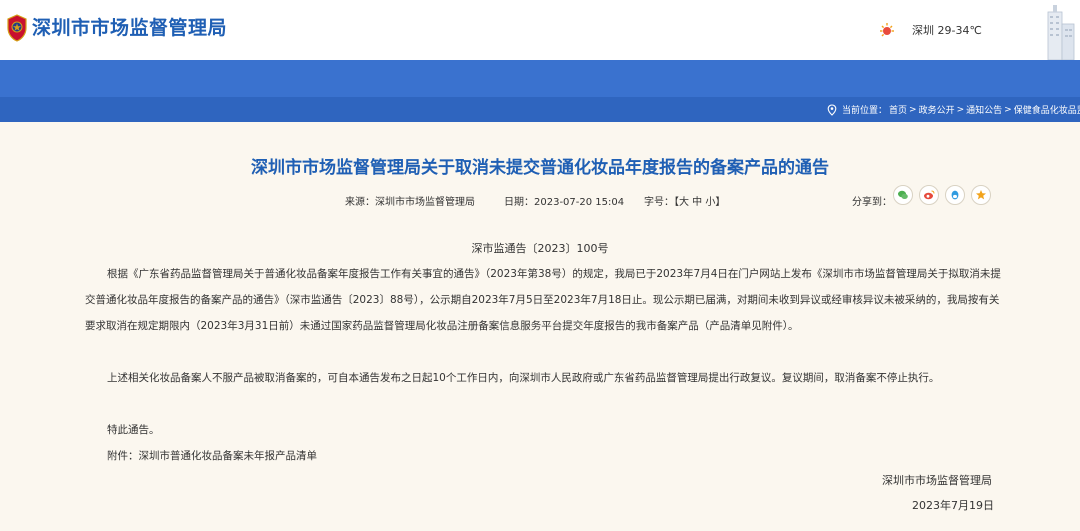  I want to click on sun-weather-icon, so click(887, 30).